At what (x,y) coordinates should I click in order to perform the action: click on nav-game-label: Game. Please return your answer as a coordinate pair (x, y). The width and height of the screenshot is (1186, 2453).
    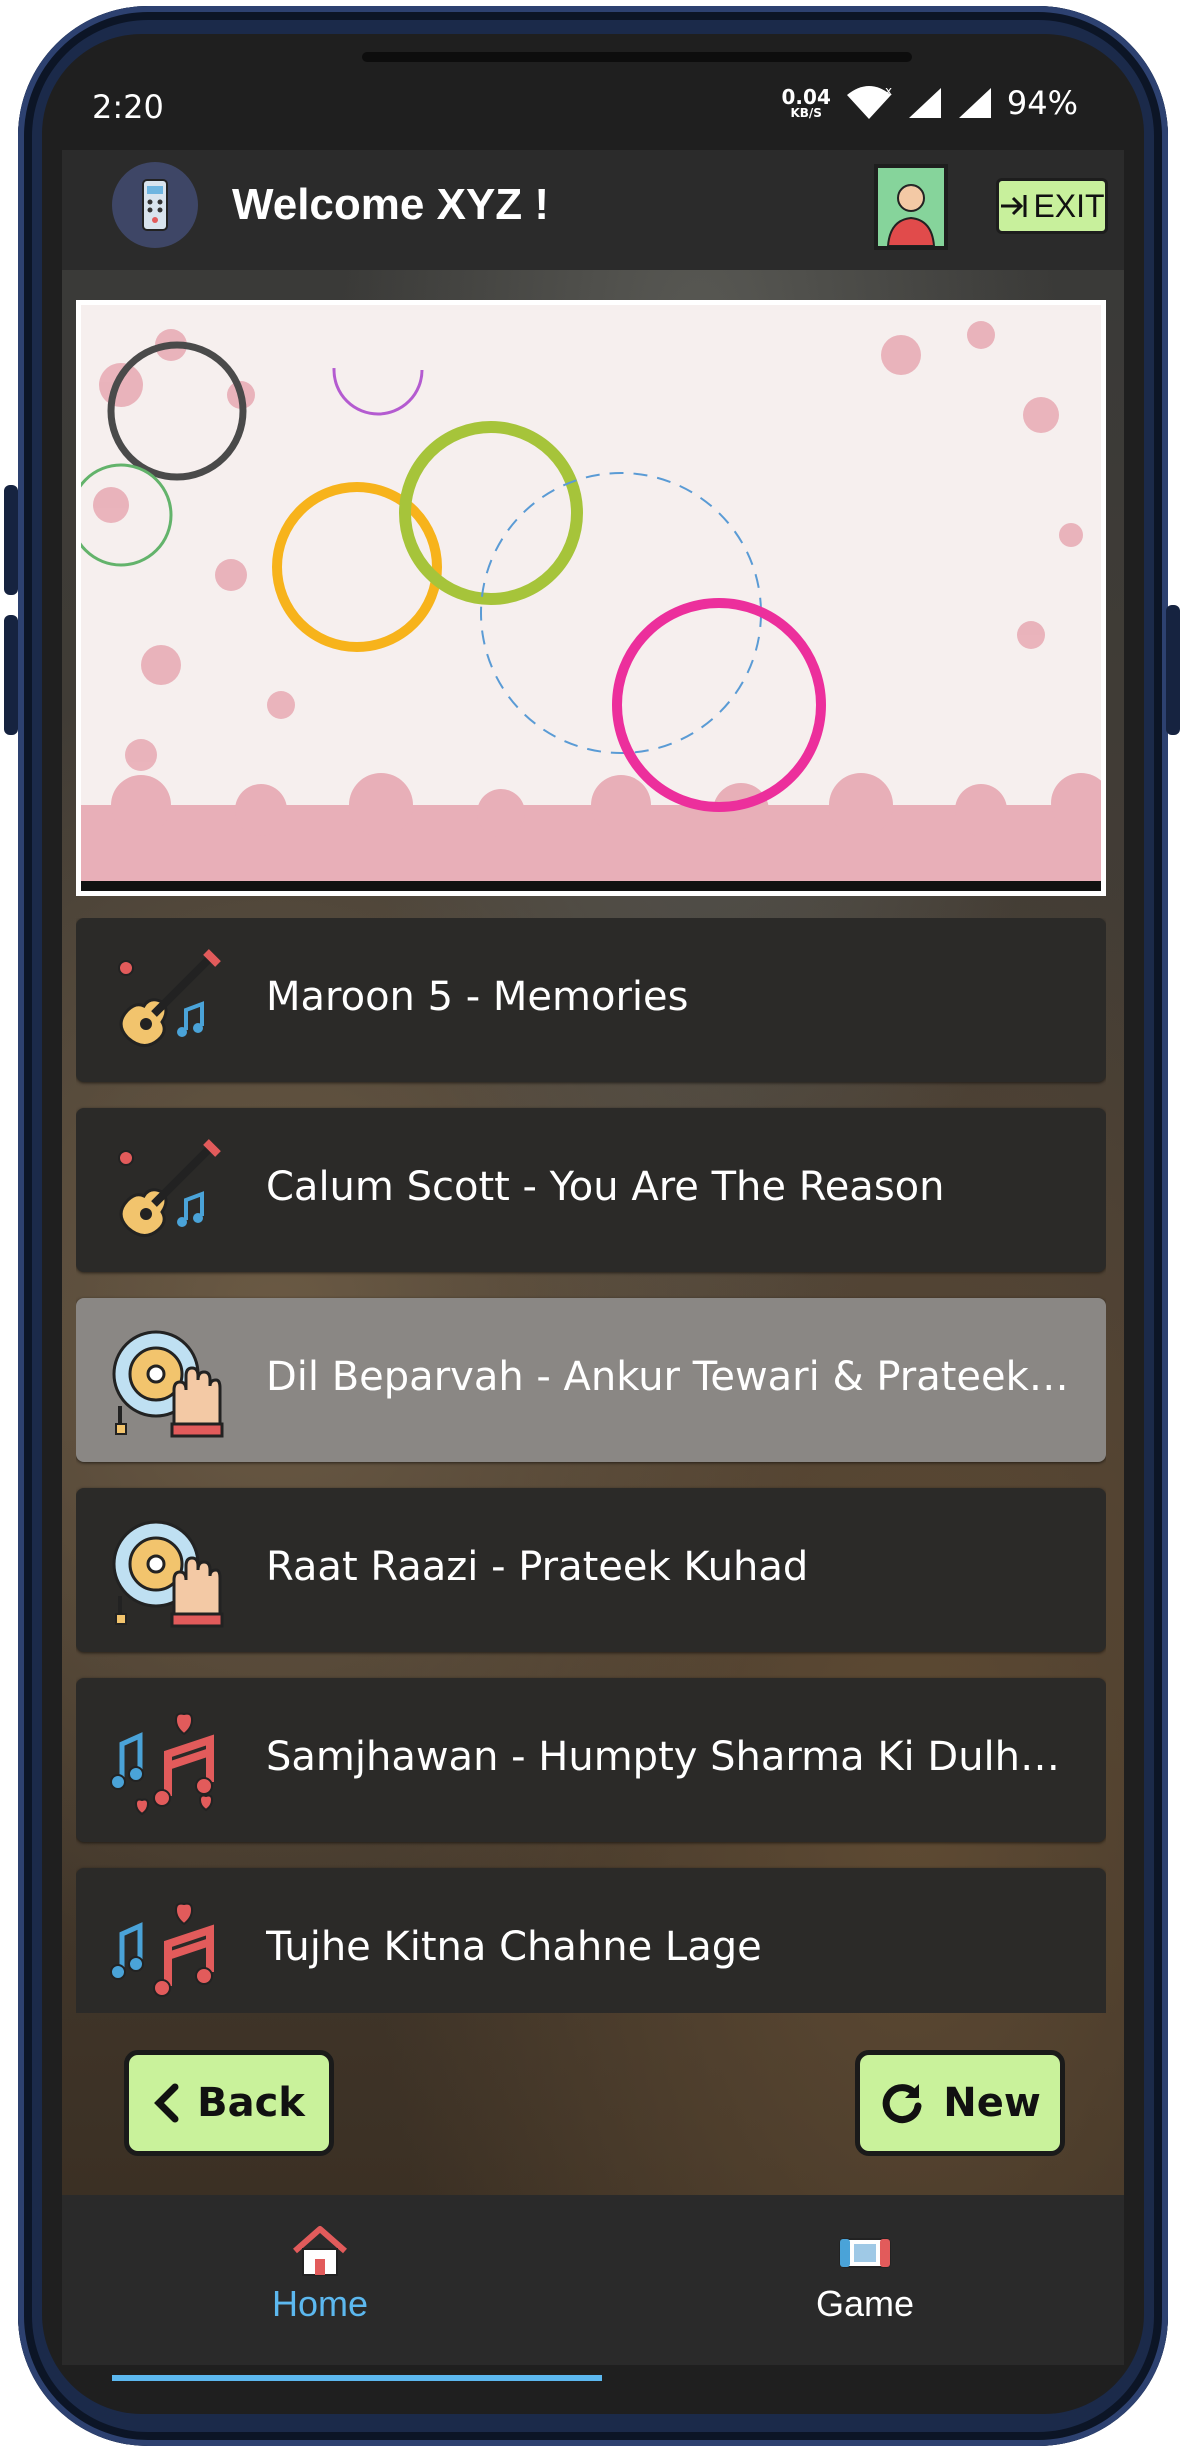
    Looking at the image, I should click on (865, 2303).